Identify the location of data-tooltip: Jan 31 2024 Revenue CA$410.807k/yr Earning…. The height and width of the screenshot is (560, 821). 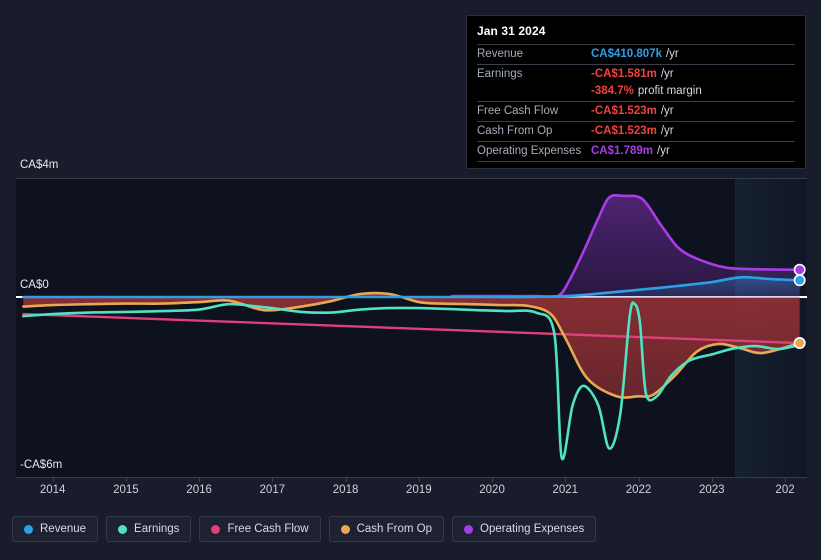
(636, 92).